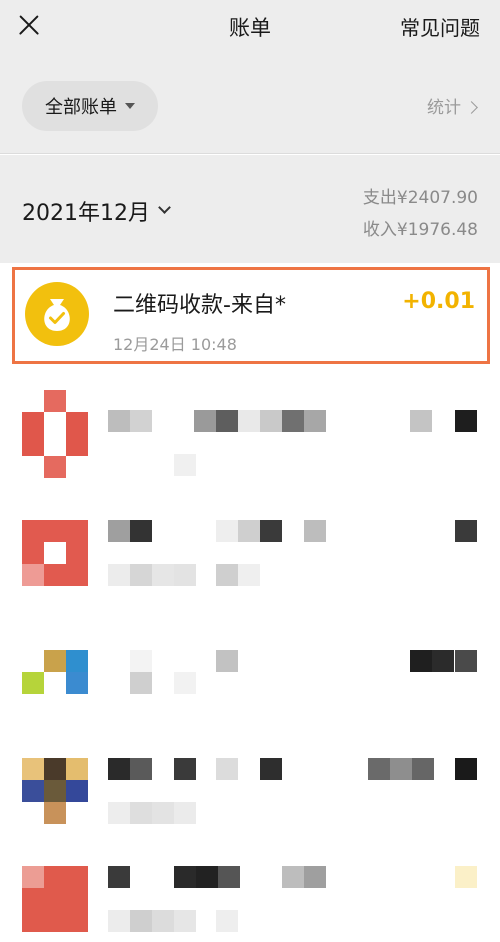 The image size is (500, 942). I want to click on monthly-expense: 支出¥2407.90, so click(420, 198).